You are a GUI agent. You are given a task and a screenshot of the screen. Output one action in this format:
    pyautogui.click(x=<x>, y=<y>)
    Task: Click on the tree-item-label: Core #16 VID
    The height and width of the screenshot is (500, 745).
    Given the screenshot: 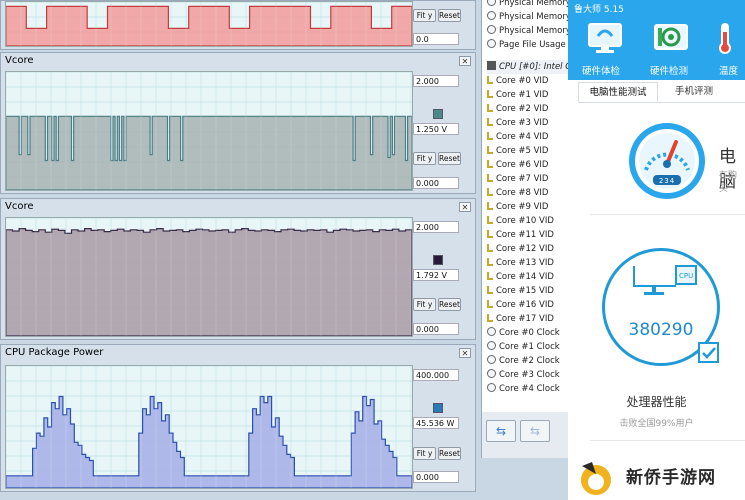 What is the action you would take?
    pyautogui.click(x=525, y=305)
    